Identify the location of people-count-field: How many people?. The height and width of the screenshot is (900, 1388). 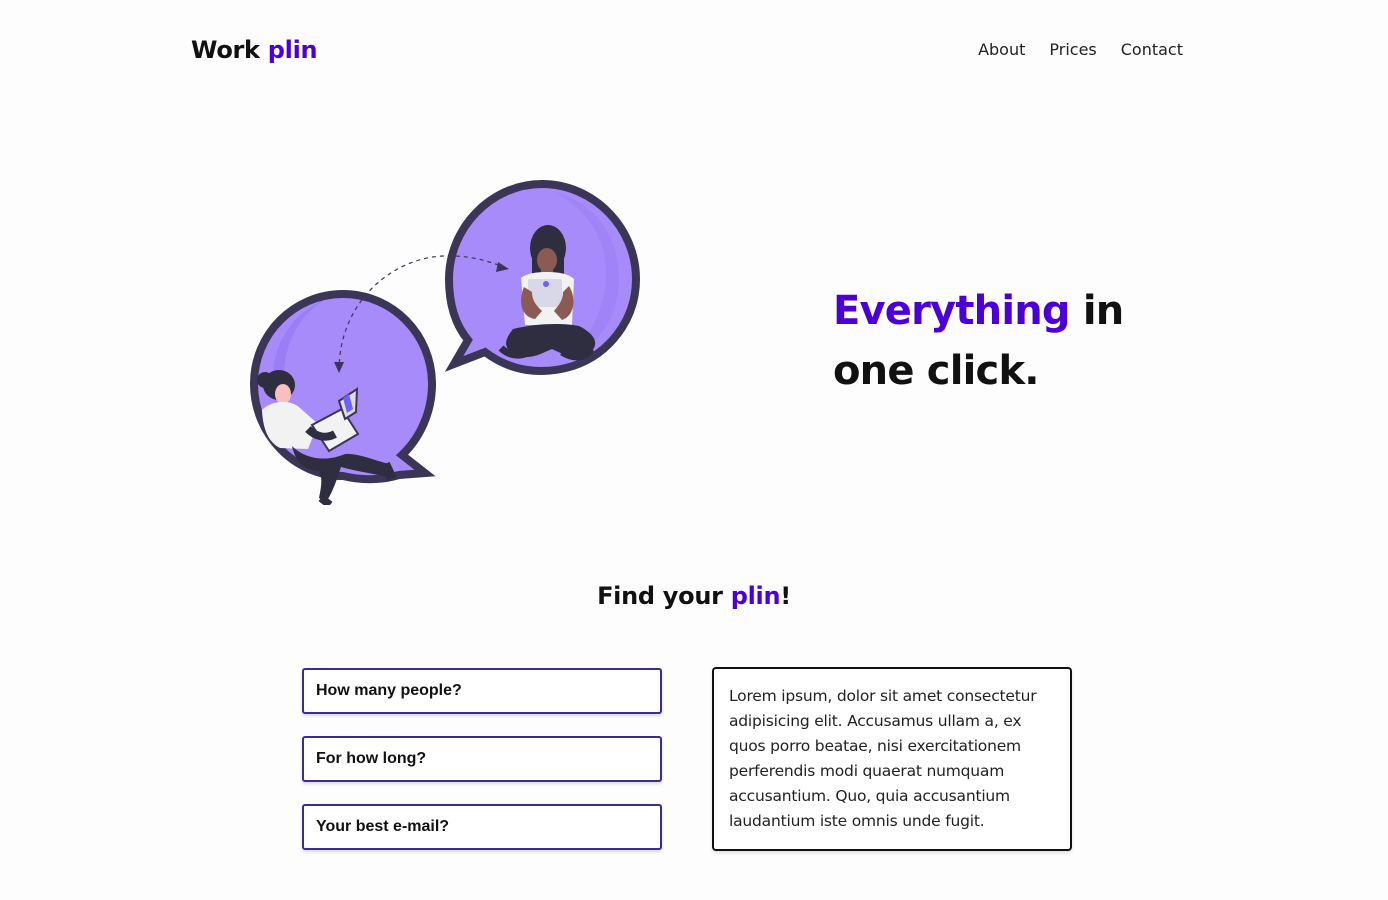
(482, 691).